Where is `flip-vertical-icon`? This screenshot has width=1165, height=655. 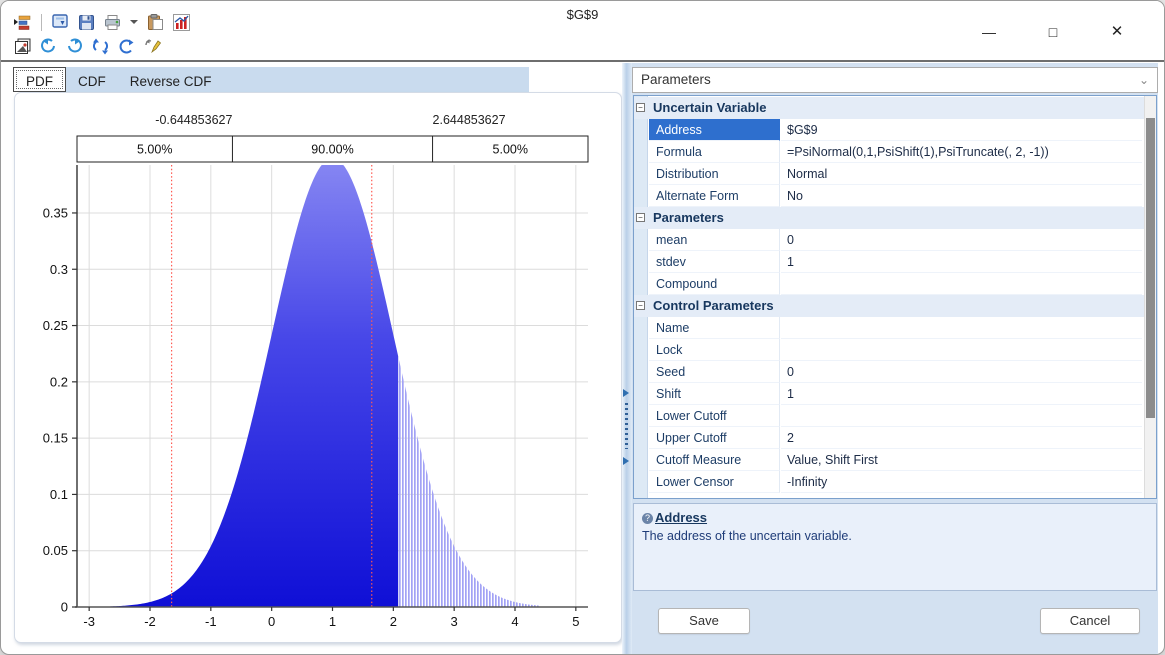
flip-vertical-icon is located at coordinates (100, 46).